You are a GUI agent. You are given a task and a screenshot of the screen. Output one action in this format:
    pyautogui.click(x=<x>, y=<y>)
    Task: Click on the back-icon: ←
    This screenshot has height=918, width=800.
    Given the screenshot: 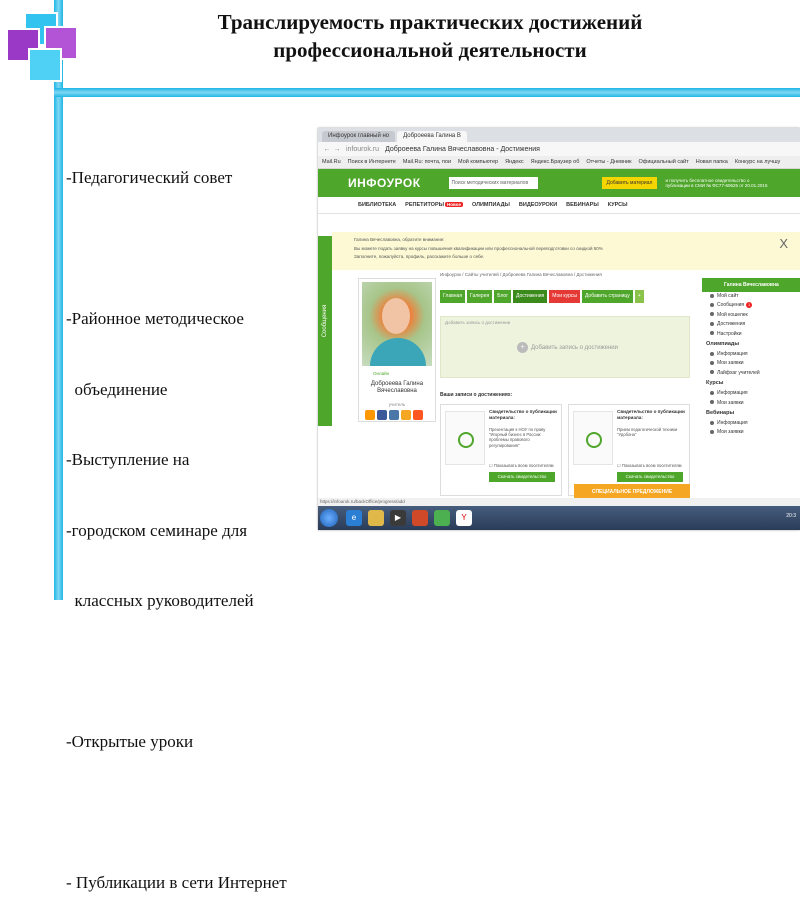 What is the action you would take?
    pyautogui.click(x=327, y=149)
    